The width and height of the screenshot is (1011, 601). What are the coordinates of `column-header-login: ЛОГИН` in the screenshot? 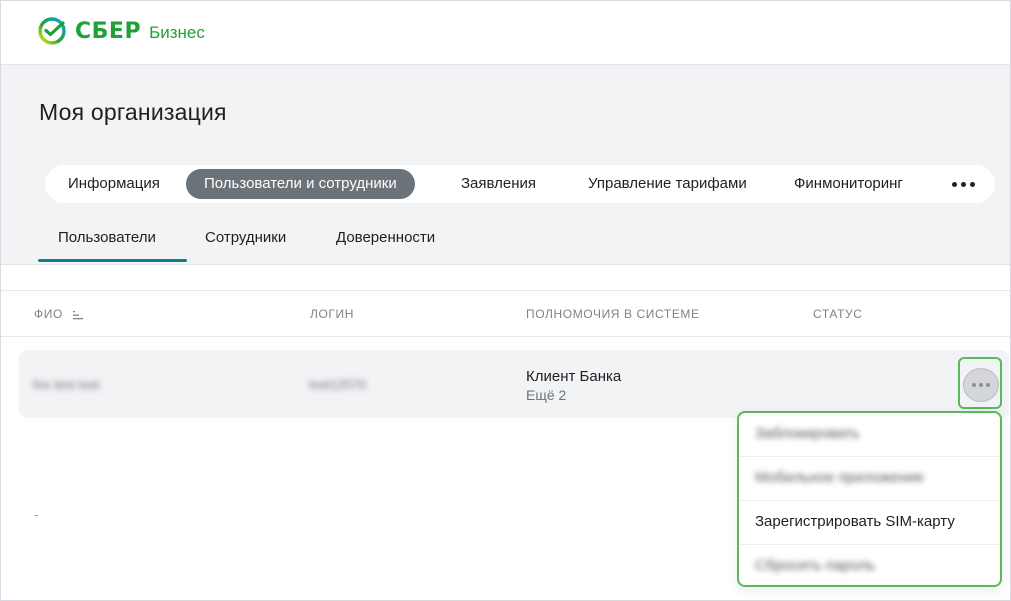 It's located at (332, 314).